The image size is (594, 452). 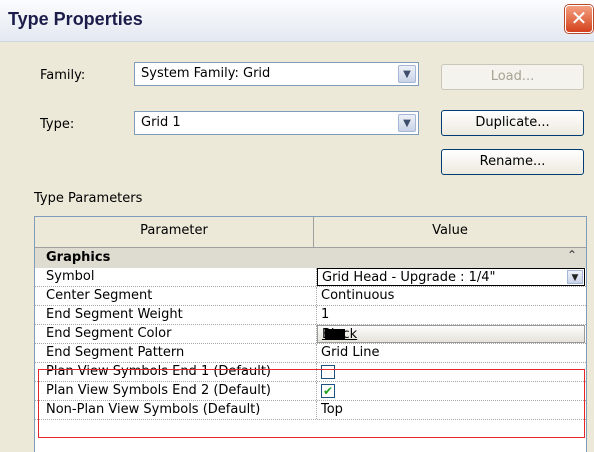 What do you see at coordinates (572, 255) in the screenshot?
I see `collapse-icon: ⌃` at bounding box center [572, 255].